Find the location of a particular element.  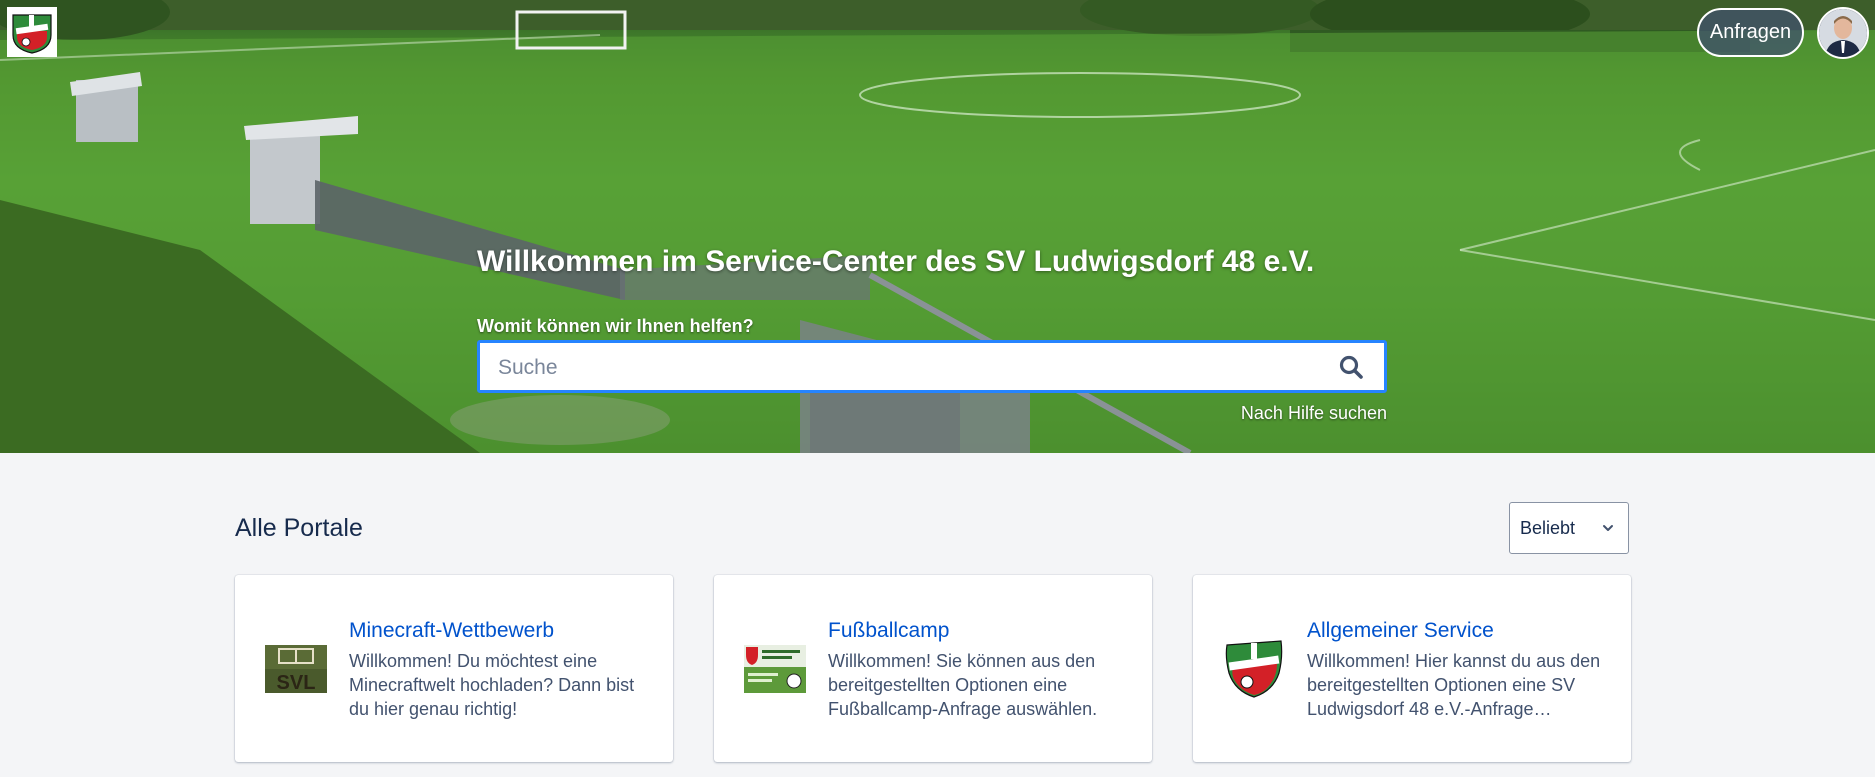

football-camp-flyer-icon is located at coordinates (775, 669).